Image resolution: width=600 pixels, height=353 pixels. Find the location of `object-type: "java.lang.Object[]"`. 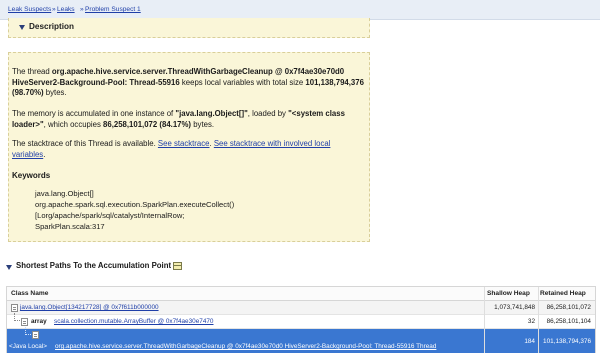

object-type: "java.lang.Object[]" is located at coordinates (211, 113).